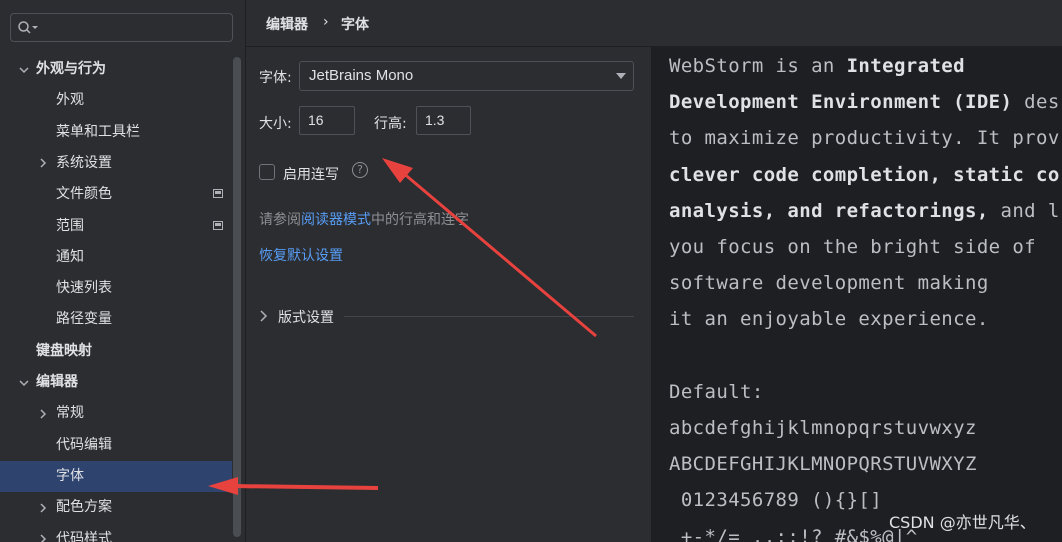 The width and height of the screenshot is (1062, 542). I want to click on preview-line: Development Environment (IDE) des, so click(864, 102).